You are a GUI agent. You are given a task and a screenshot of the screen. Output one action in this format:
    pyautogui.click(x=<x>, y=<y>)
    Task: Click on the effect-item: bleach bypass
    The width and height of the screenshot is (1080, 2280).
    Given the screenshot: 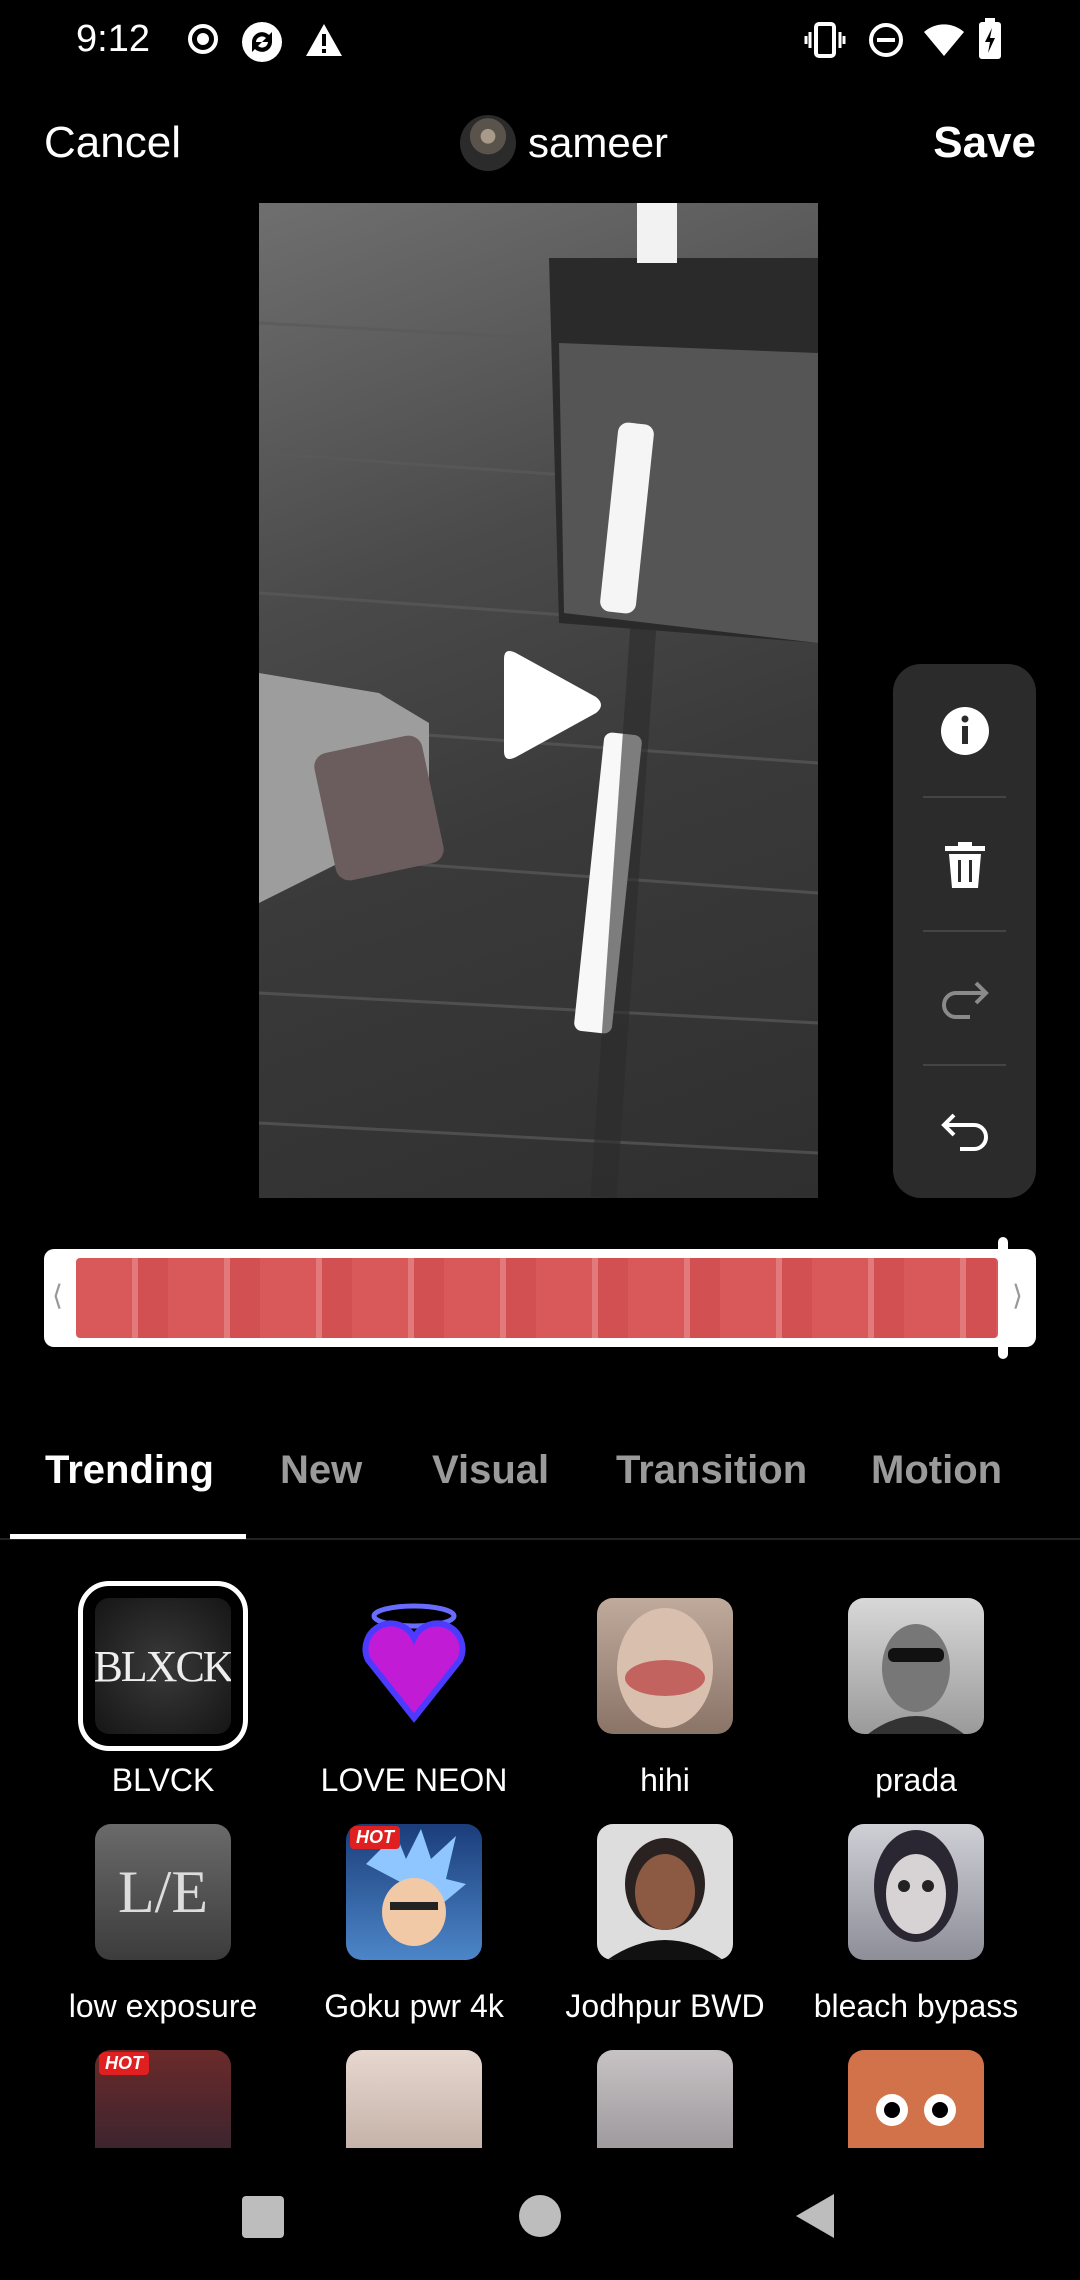 What is the action you would take?
    pyautogui.click(x=916, y=1924)
    